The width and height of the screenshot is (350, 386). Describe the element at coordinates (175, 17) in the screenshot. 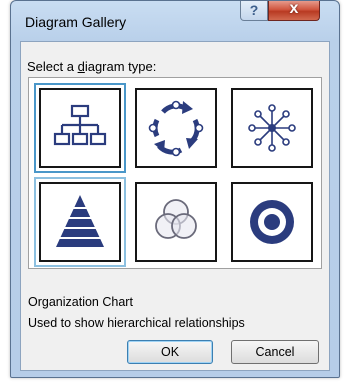

I see `title-bar: Diagram Gallery ? x` at that location.